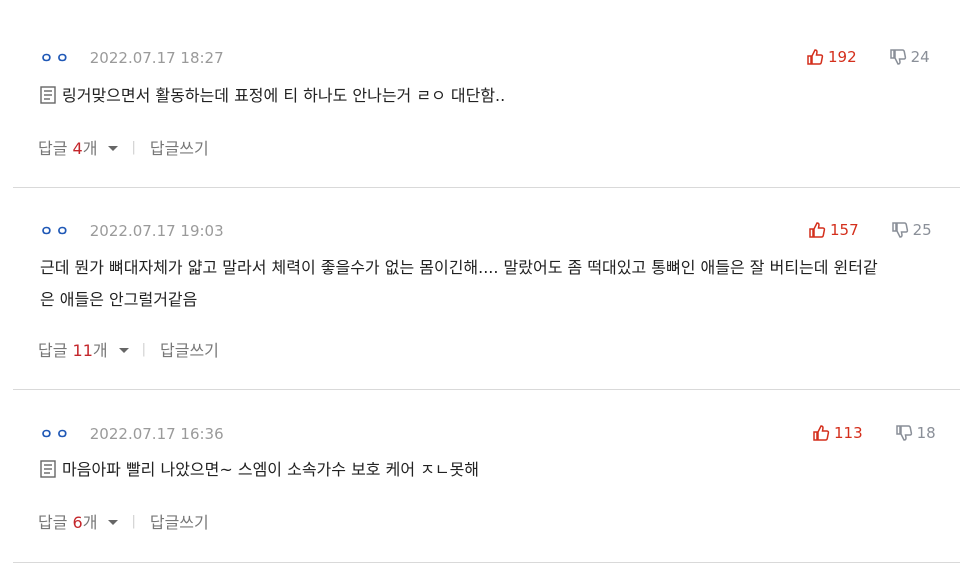 The width and height of the screenshot is (960, 564). Describe the element at coordinates (844, 230) in the screenshot. I see `like-count: 157` at that location.